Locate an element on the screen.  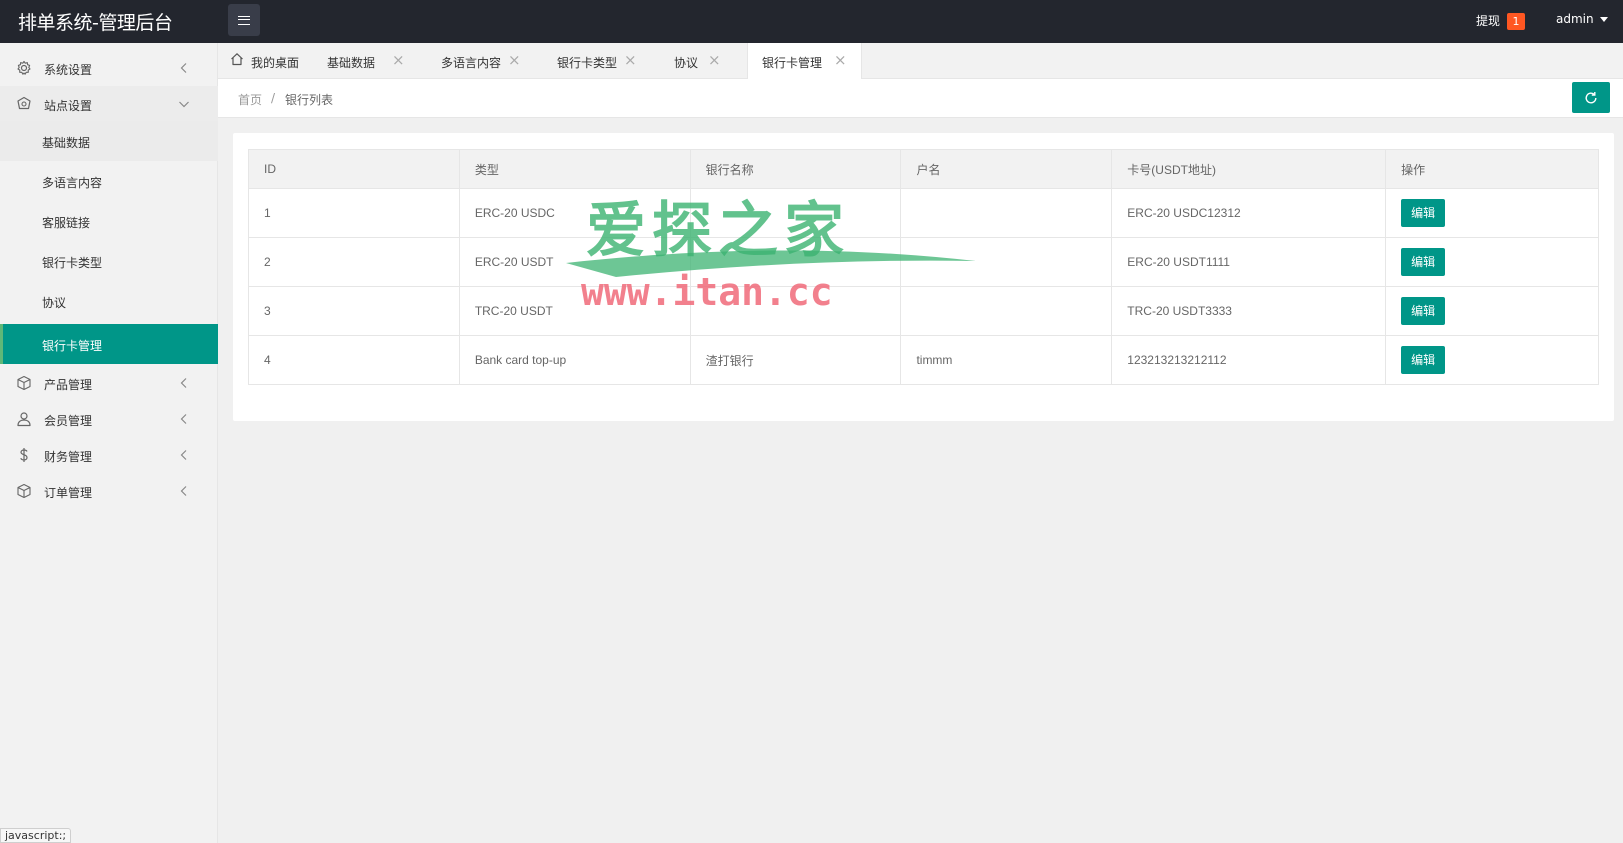
site-icon is located at coordinates (24, 104).